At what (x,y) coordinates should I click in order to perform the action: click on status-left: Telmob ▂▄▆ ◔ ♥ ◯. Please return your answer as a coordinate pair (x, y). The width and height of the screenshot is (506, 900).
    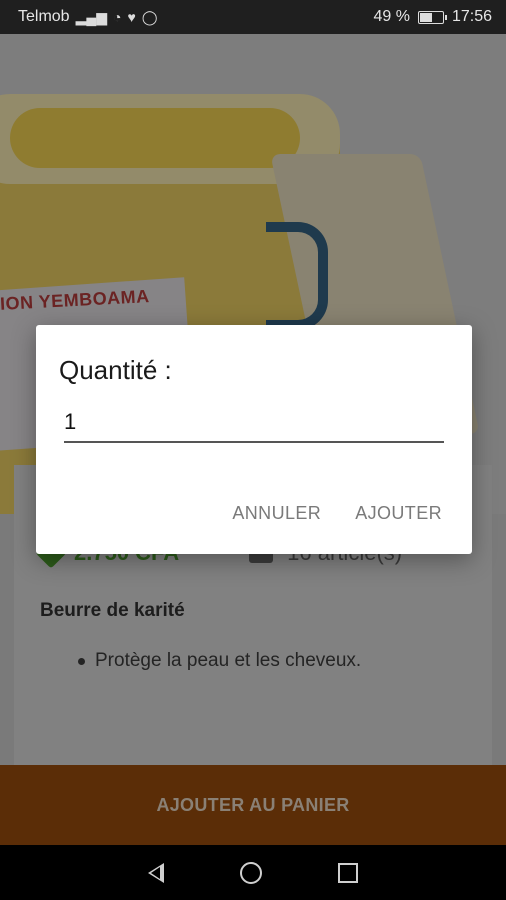
    Looking at the image, I should click on (87, 17).